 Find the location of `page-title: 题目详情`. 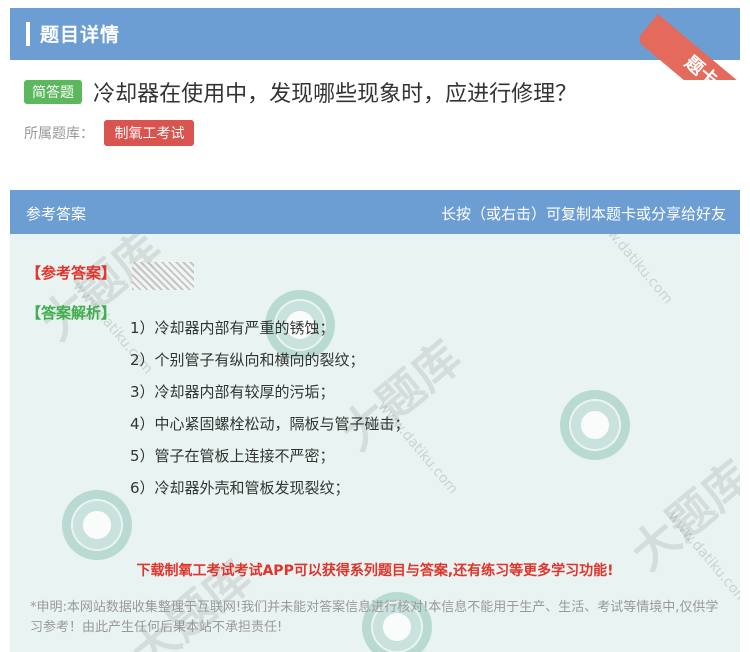

page-title: 题目详情 is located at coordinates (80, 35).